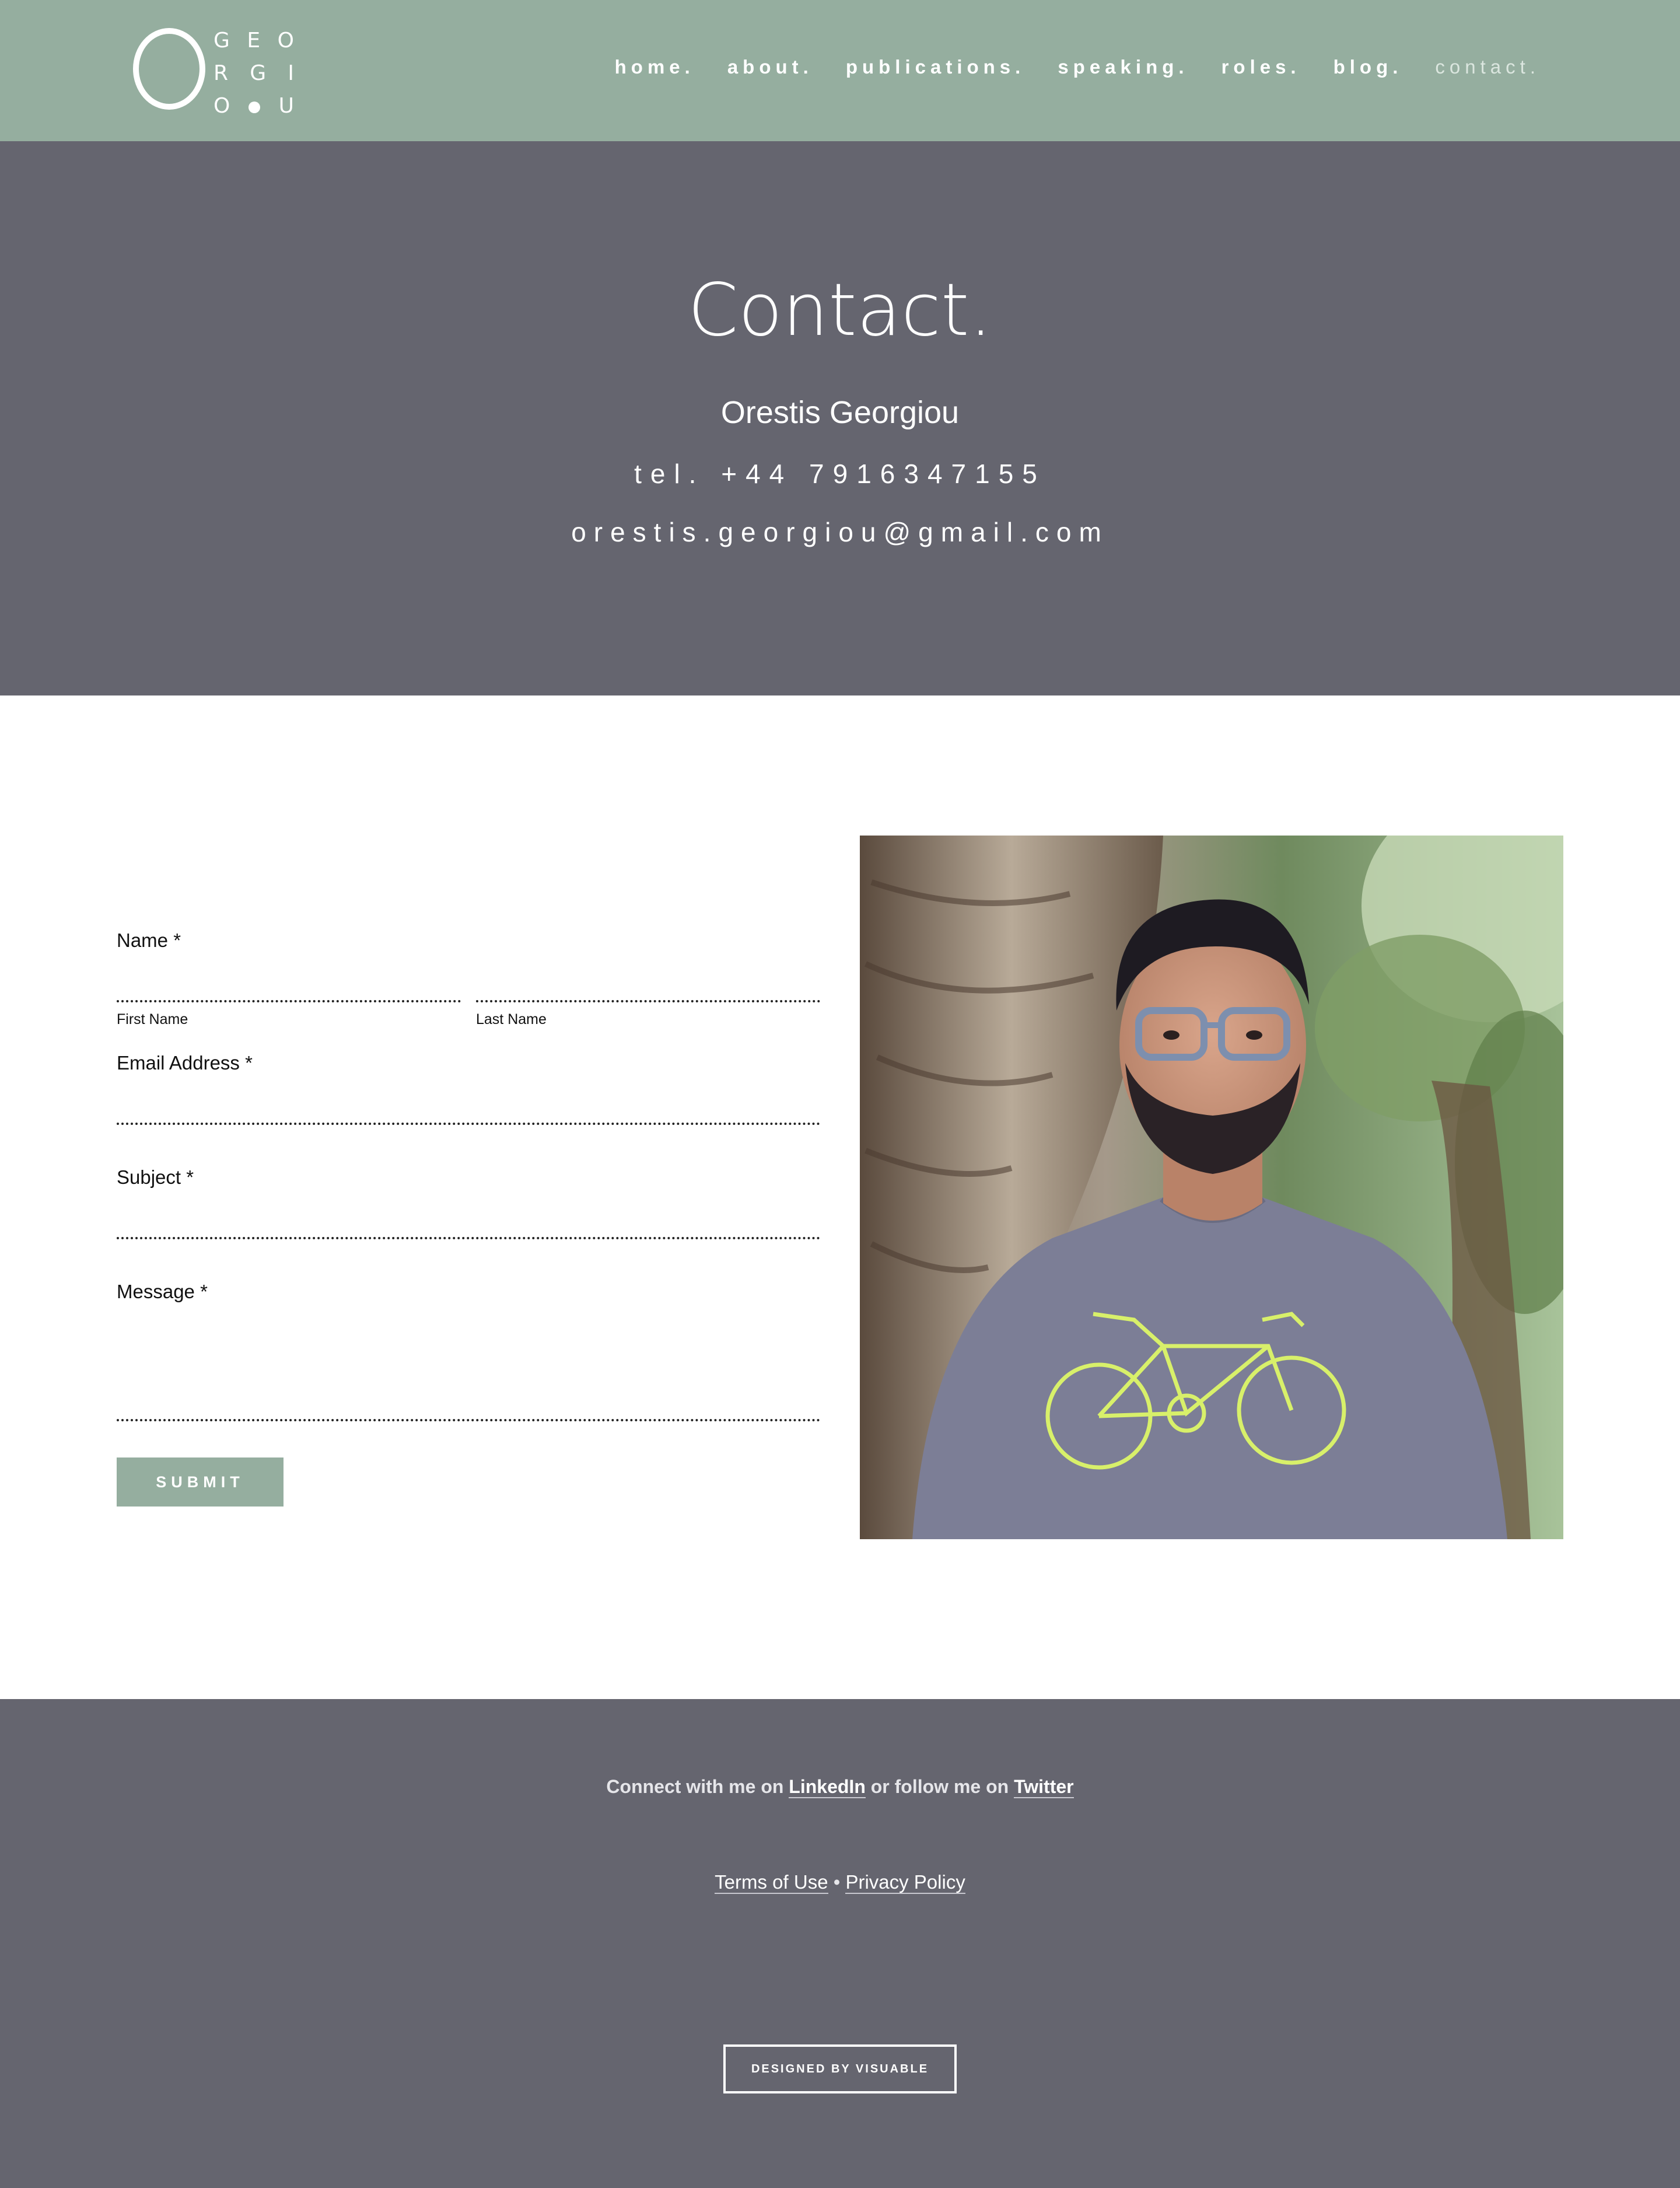 This screenshot has height=2188, width=1680. What do you see at coordinates (468, 1229) in the screenshot?
I see `subject-input` at bounding box center [468, 1229].